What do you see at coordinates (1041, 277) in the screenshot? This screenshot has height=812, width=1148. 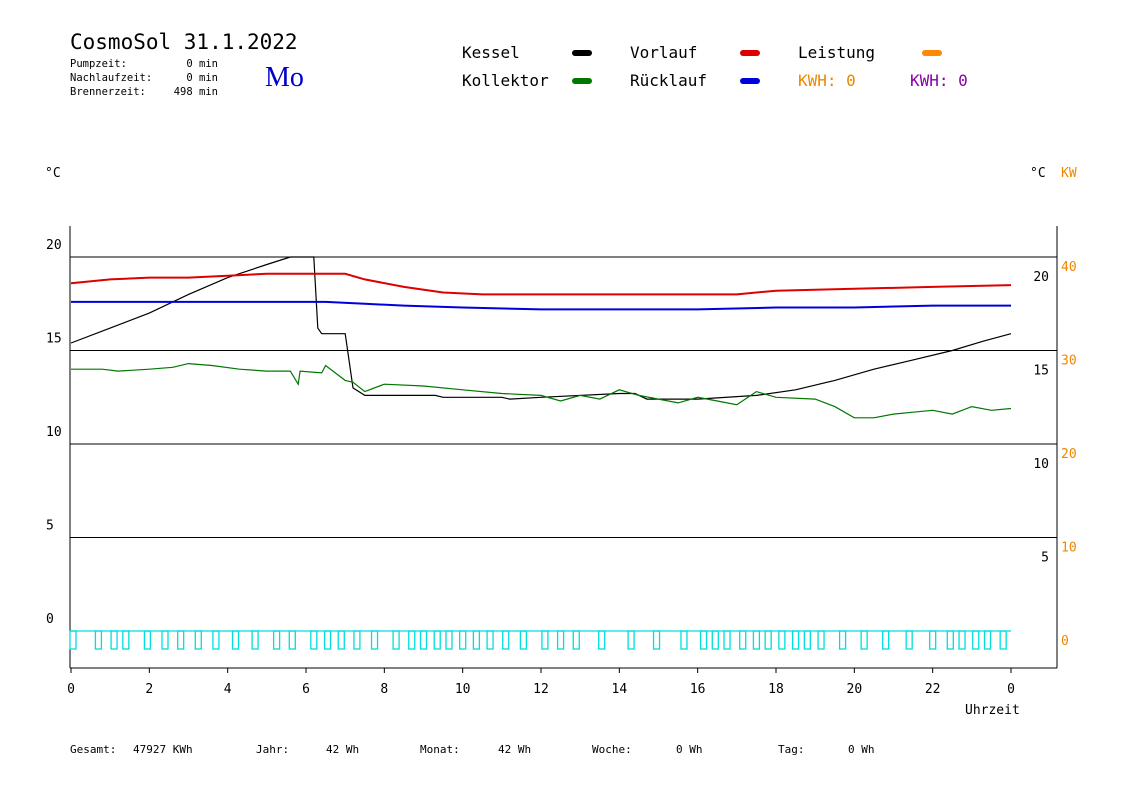 I see `y-tick-right: 20` at bounding box center [1041, 277].